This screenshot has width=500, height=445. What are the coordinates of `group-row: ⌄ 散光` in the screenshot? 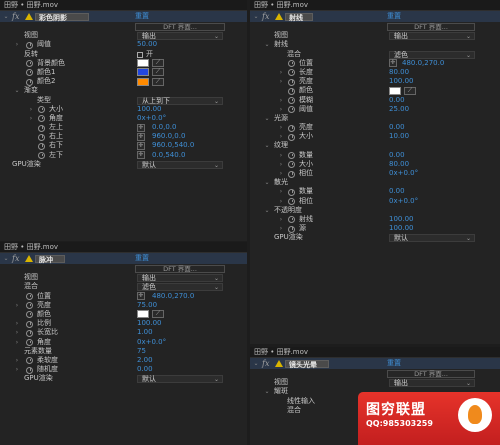 It's located at (375, 182).